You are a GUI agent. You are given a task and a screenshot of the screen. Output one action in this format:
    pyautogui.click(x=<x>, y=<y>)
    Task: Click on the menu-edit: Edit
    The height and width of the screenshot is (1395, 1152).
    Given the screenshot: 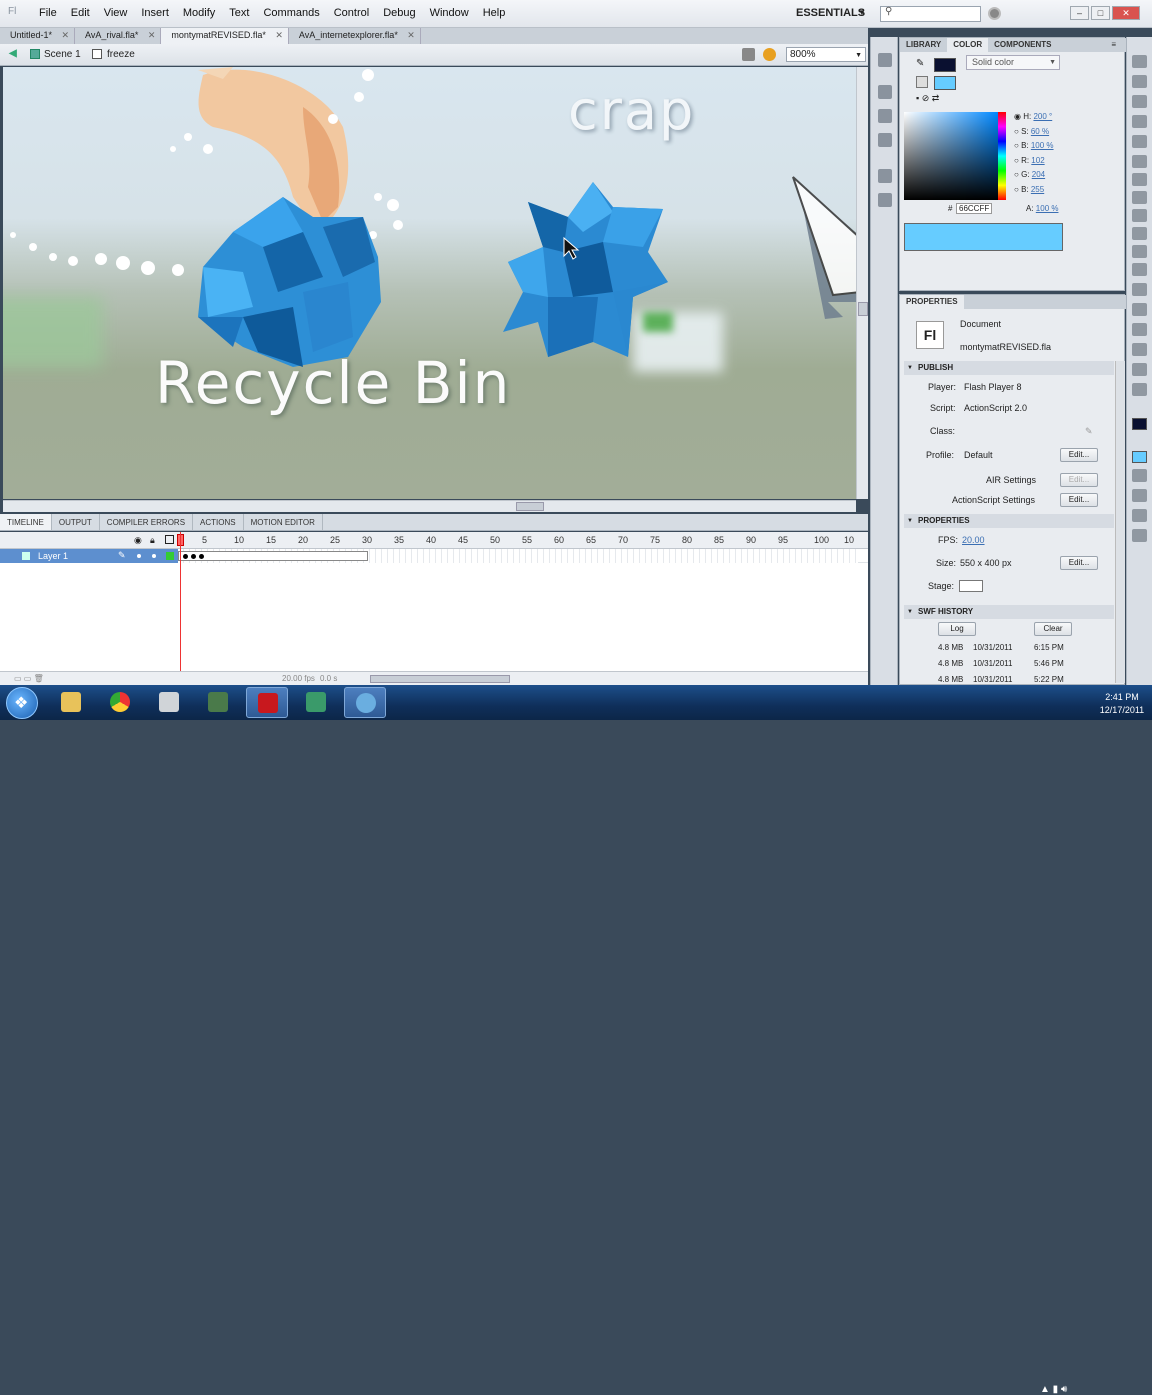 What is the action you would take?
    pyautogui.click(x=80, y=13)
    